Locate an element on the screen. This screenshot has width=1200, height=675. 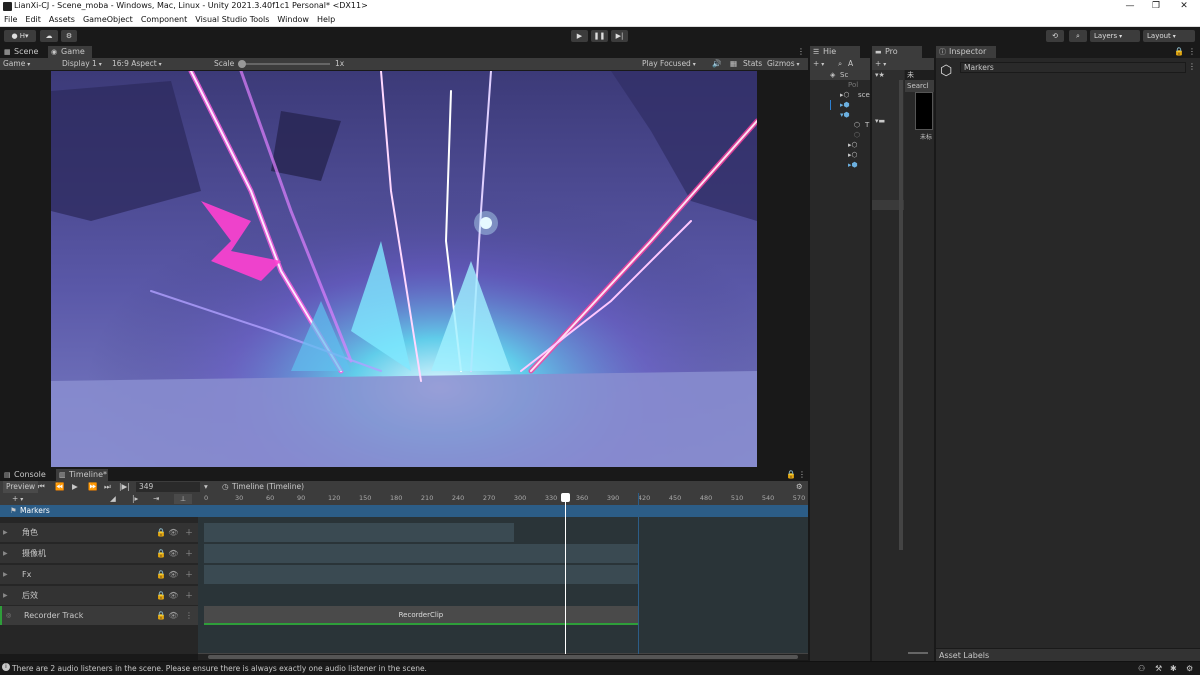
frame-dropdown-icon: ▾ is located at coordinates (206, 487).